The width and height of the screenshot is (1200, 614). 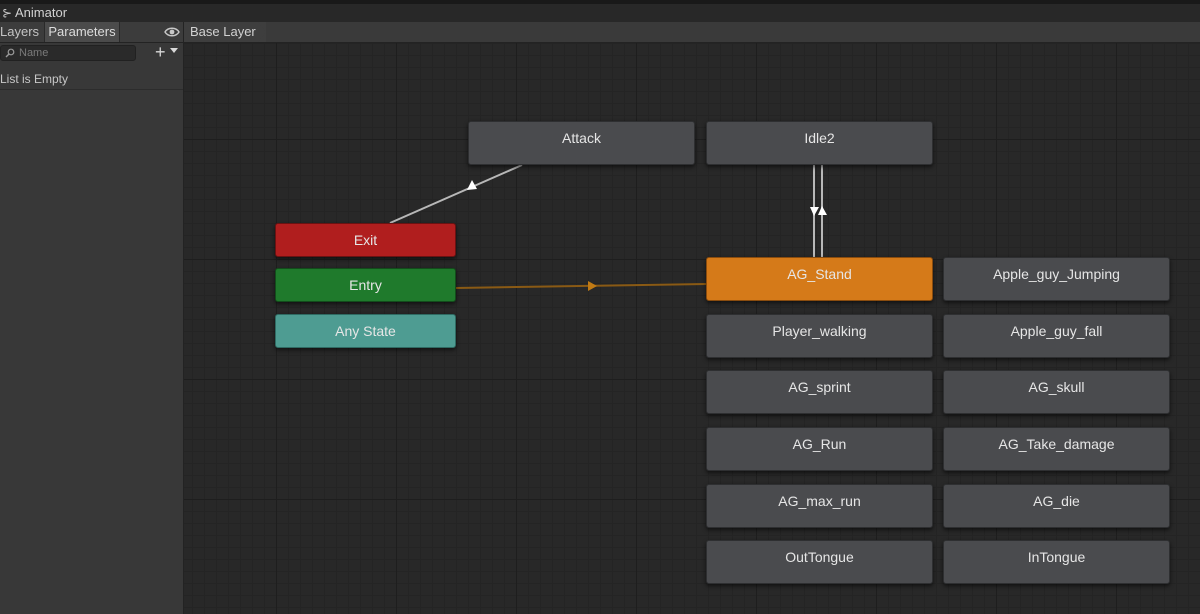 What do you see at coordinates (1056, 336) in the screenshot?
I see `state-apple-guy-fall: Apple_guy_fall` at bounding box center [1056, 336].